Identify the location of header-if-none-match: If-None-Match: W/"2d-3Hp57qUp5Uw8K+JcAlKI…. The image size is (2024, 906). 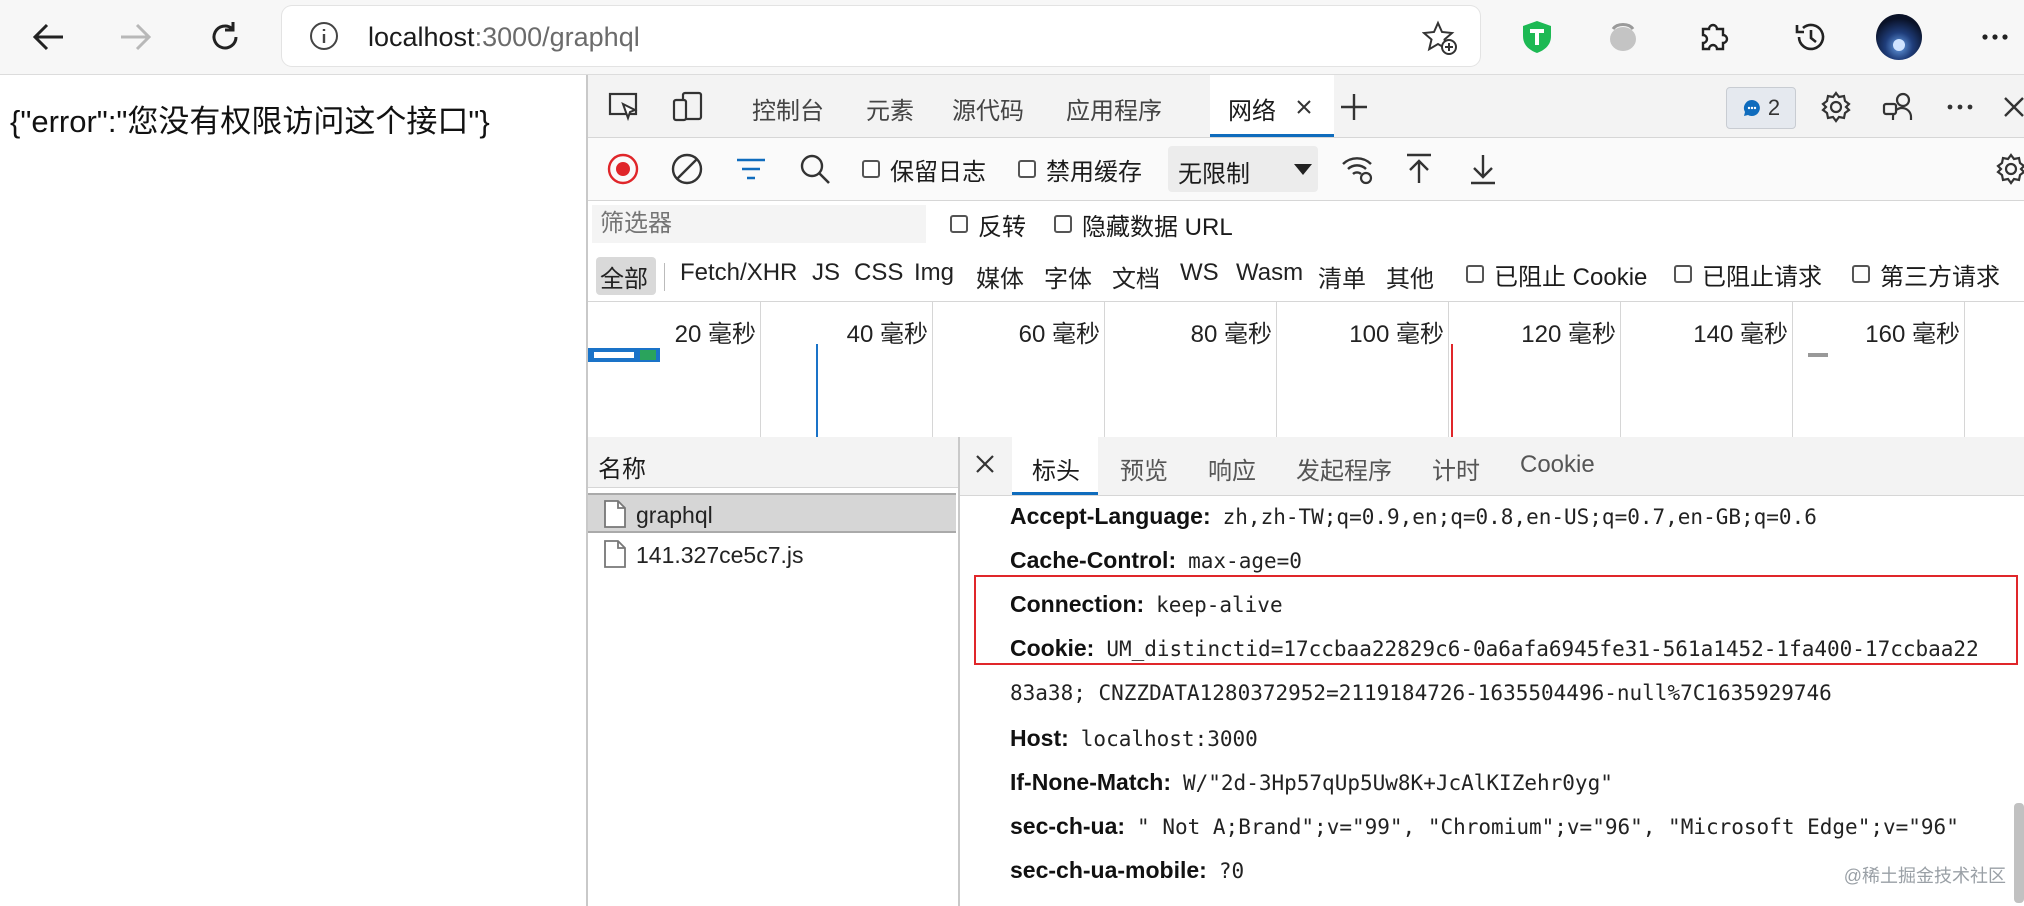
(1311, 782).